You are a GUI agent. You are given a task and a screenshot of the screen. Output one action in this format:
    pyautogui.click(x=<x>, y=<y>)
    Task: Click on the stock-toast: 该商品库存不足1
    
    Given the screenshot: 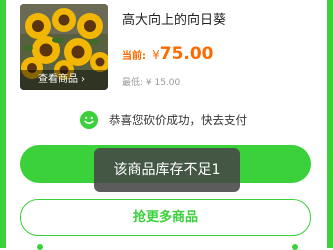 What is the action you would take?
    pyautogui.click(x=167, y=170)
    